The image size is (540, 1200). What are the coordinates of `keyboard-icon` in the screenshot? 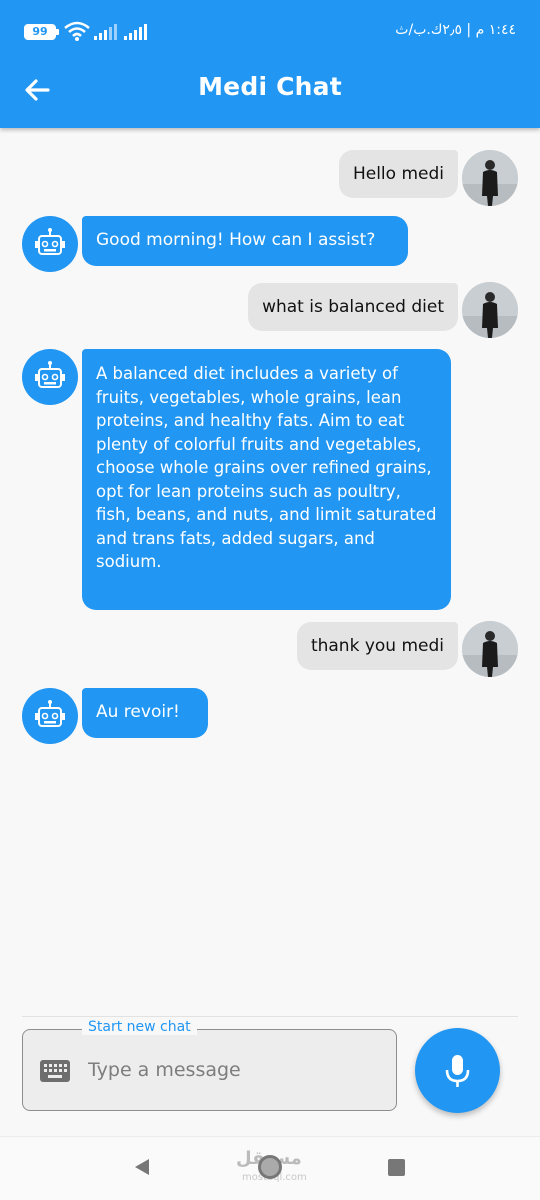 It's located at (55, 1071).